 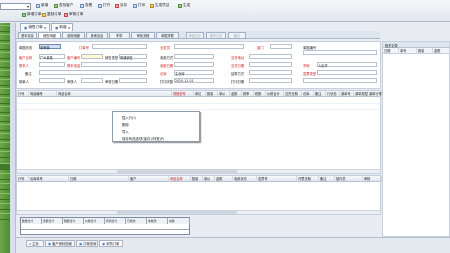 What do you see at coordinates (248, 94) in the screenshot?
I see `col-tax-rate: 税率` at bounding box center [248, 94].